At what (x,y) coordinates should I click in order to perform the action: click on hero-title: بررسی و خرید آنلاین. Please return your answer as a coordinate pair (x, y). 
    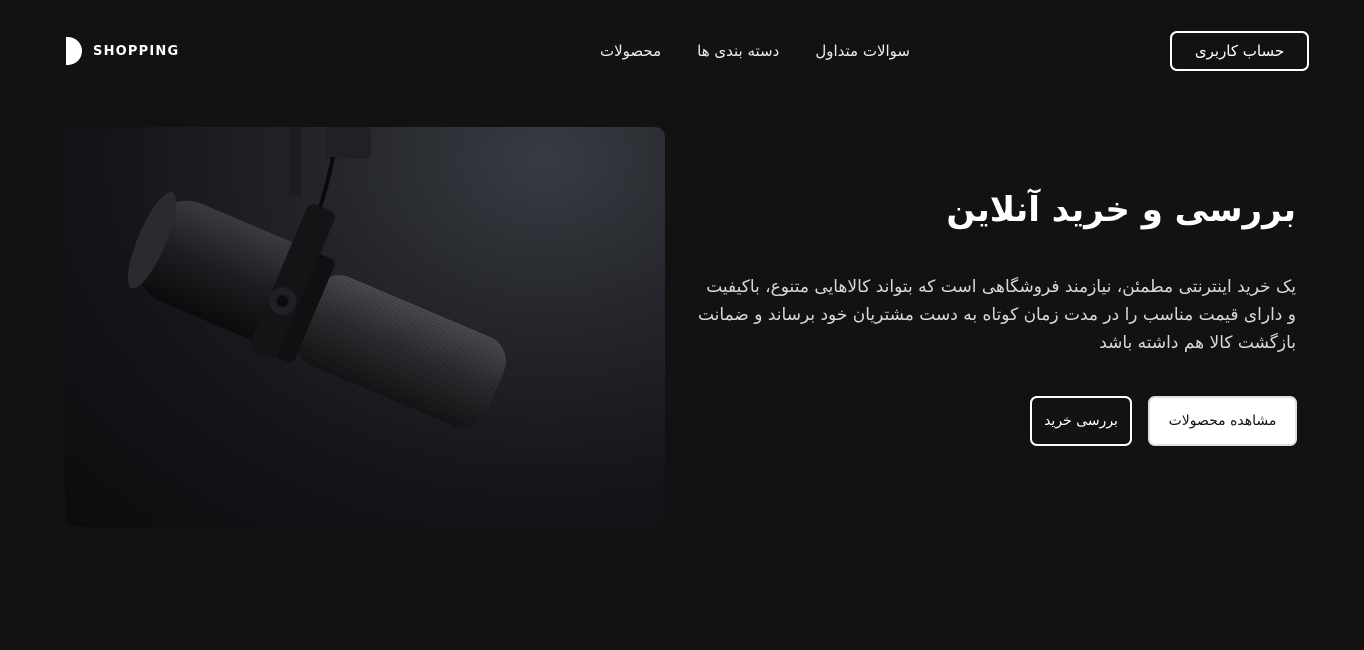
    Looking at the image, I should click on (1121, 210).